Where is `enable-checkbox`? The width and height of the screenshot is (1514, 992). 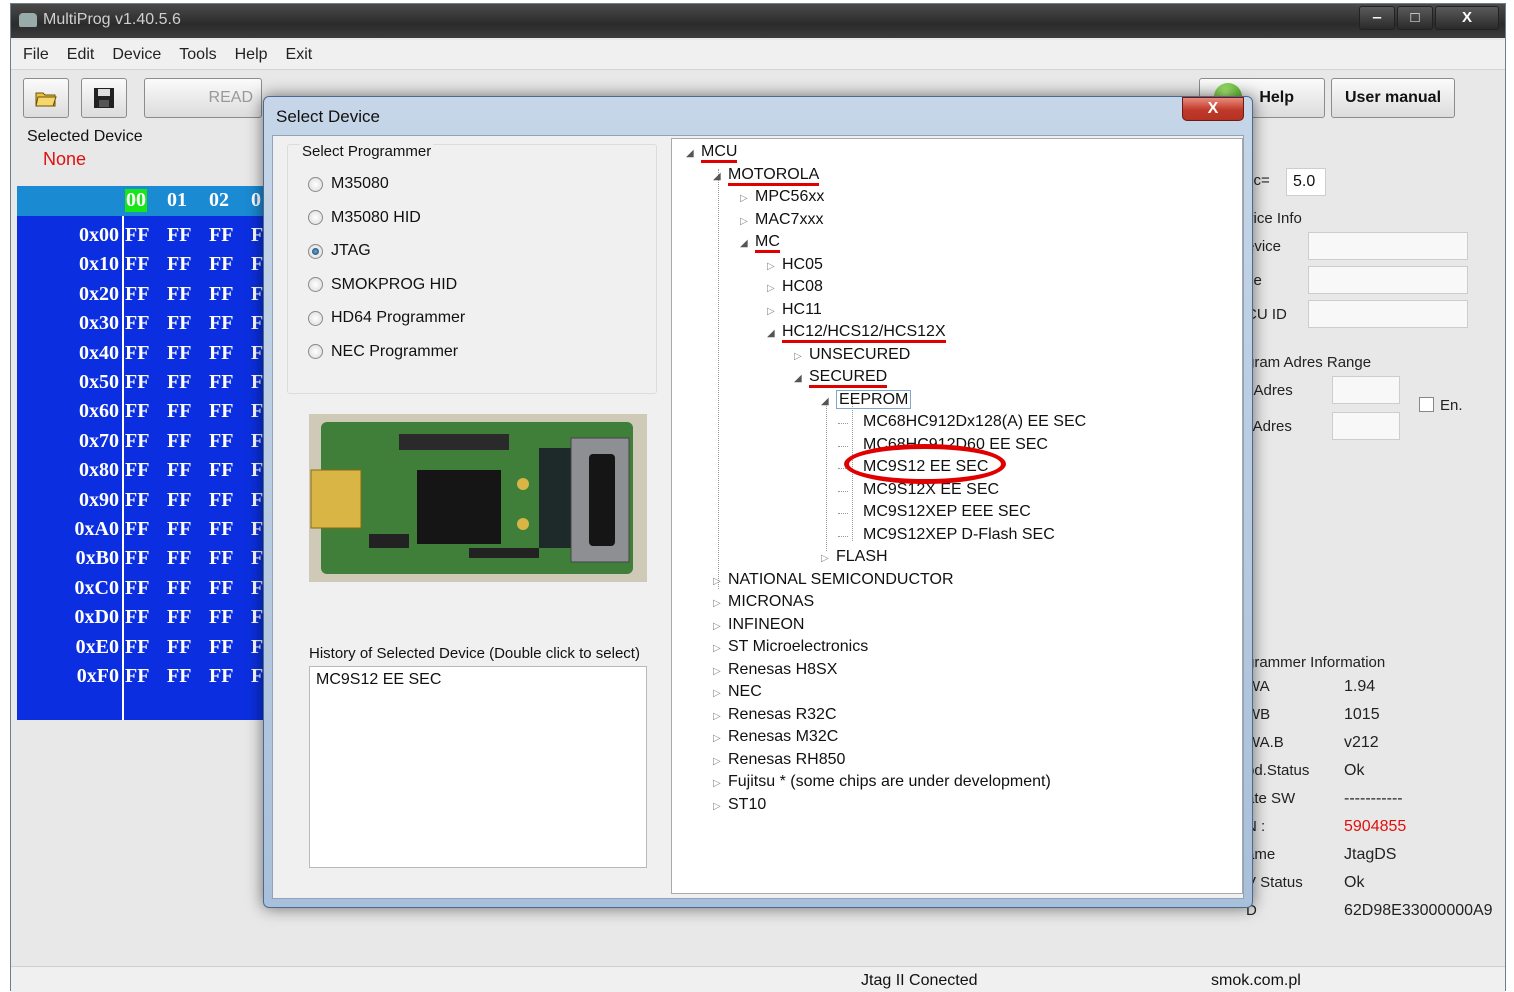 enable-checkbox is located at coordinates (1426, 404).